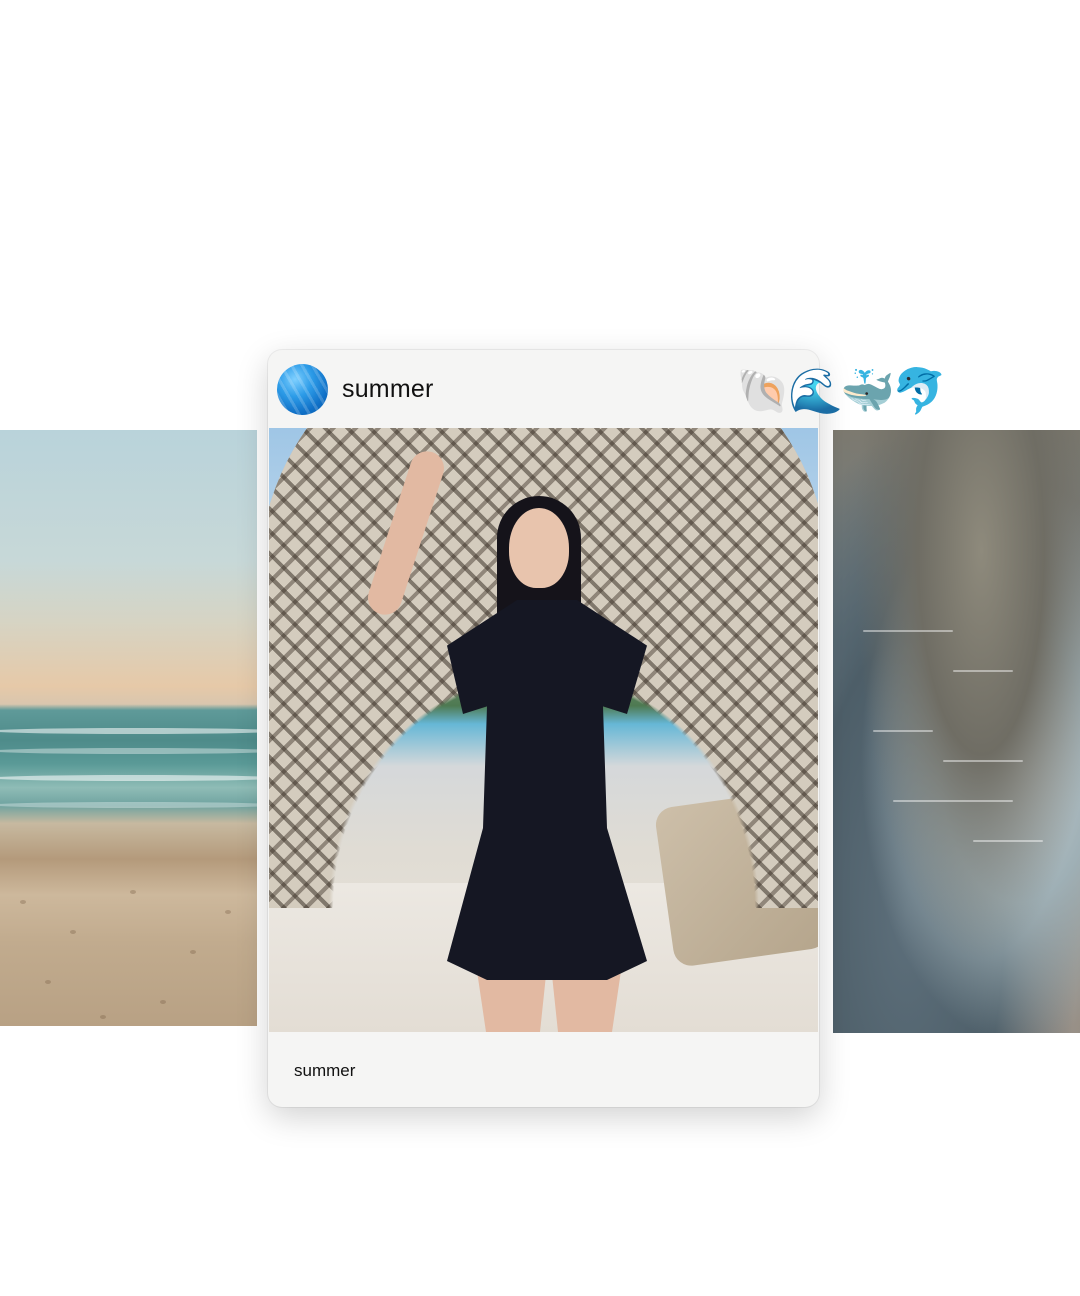 Image resolution: width=1080 pixels, height=1296 pixels. What do you see at coordinates (815, 391) in the screenshot?
I see `wave-emoji-icon: 🌊` at bounding box center [815, 391].